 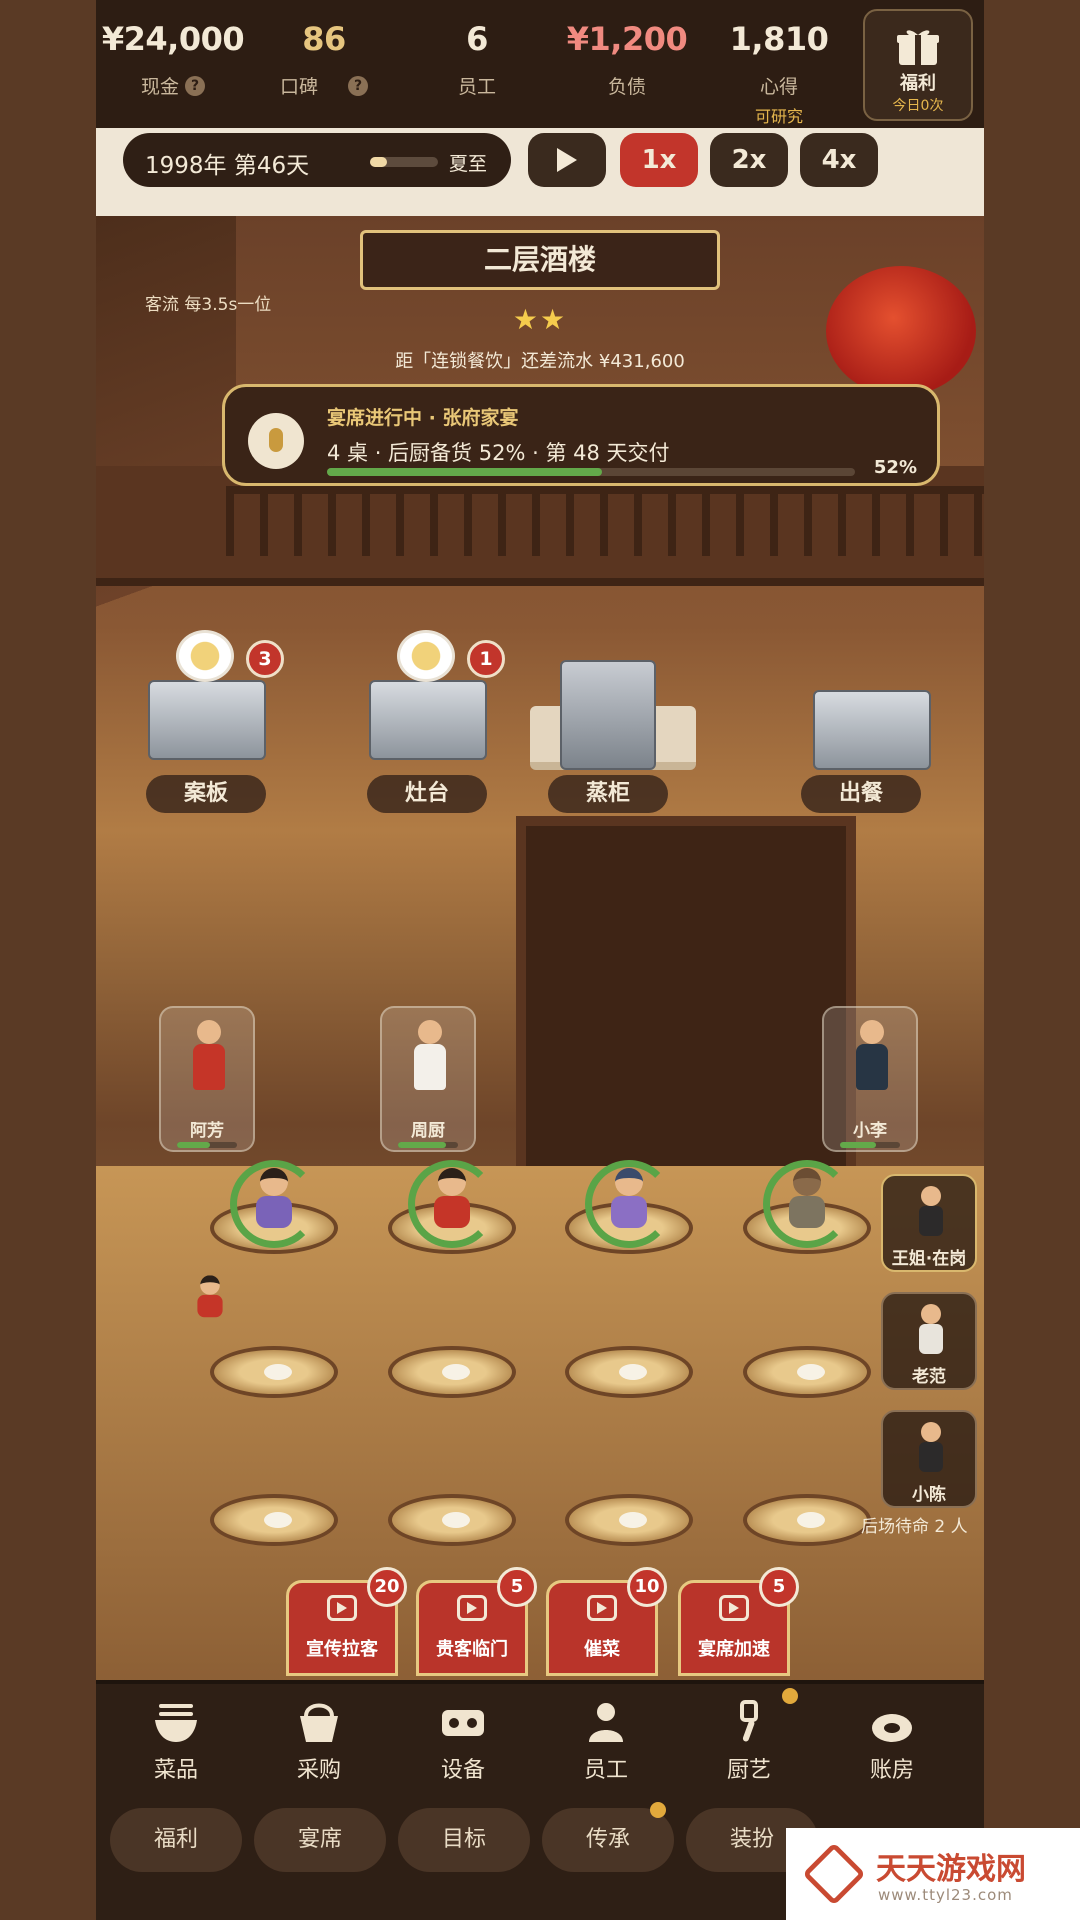 What do you see at coordinates (404, 162) in the screenshot?
I see `day-progress` at bounding box center [404, 162].